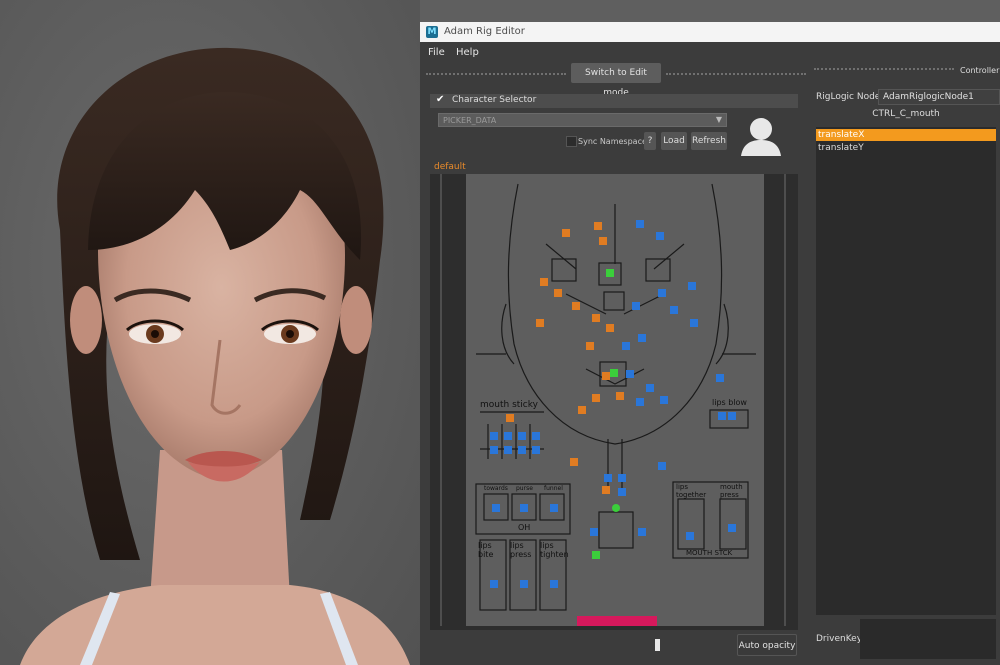 This screenshot has width=1000, height=665. I want to click on range-bar, so click(617, 621).